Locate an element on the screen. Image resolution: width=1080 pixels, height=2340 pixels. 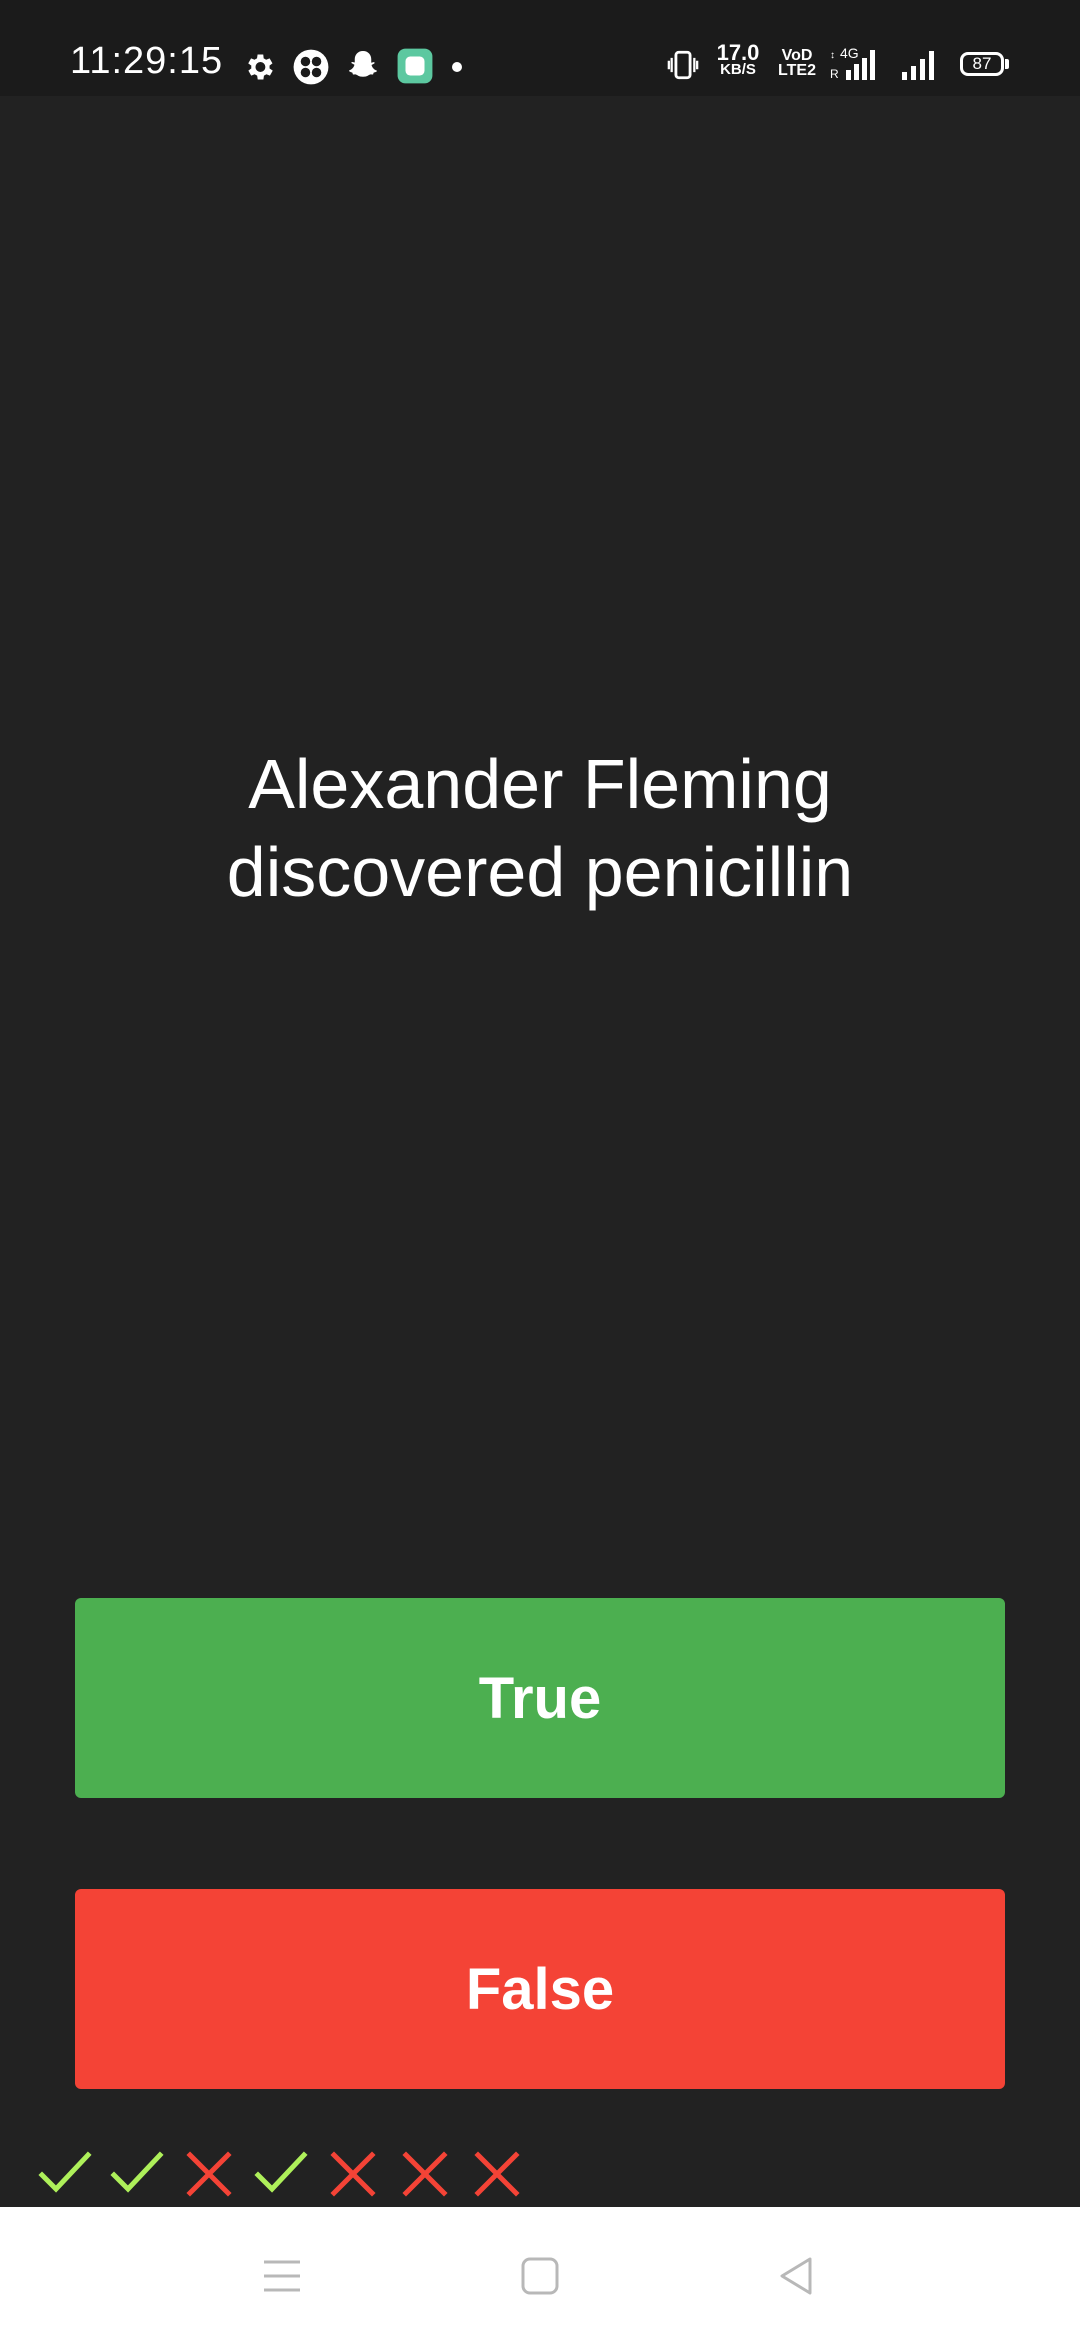
signal-4g-icon: 4G ↕ R is located at coordinates (858, 66).